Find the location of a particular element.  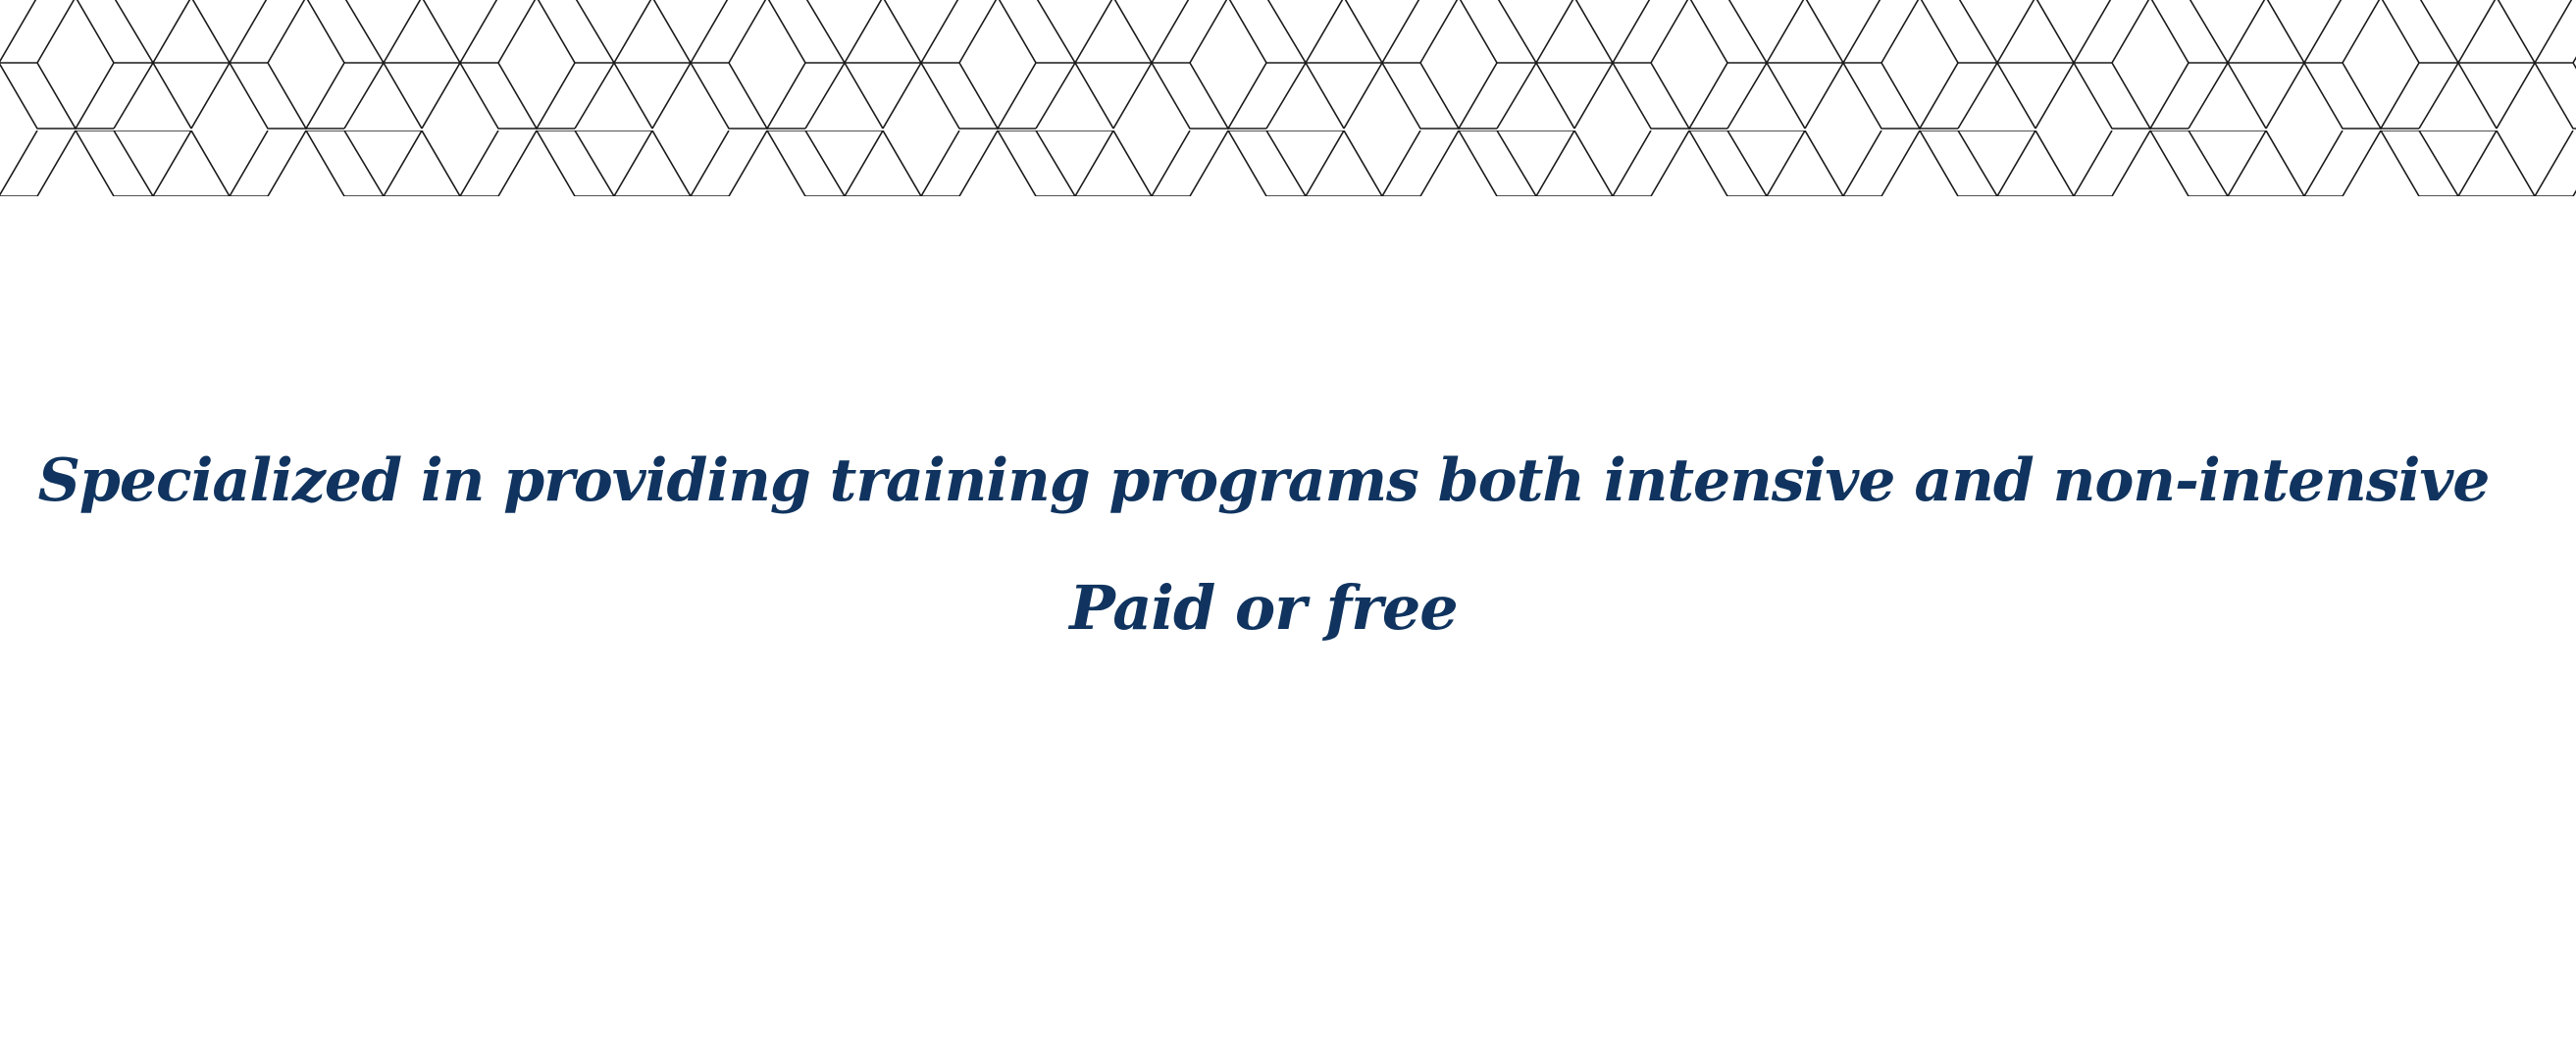

sub-headline: Paid or free is located at coordinates (1263, 608).